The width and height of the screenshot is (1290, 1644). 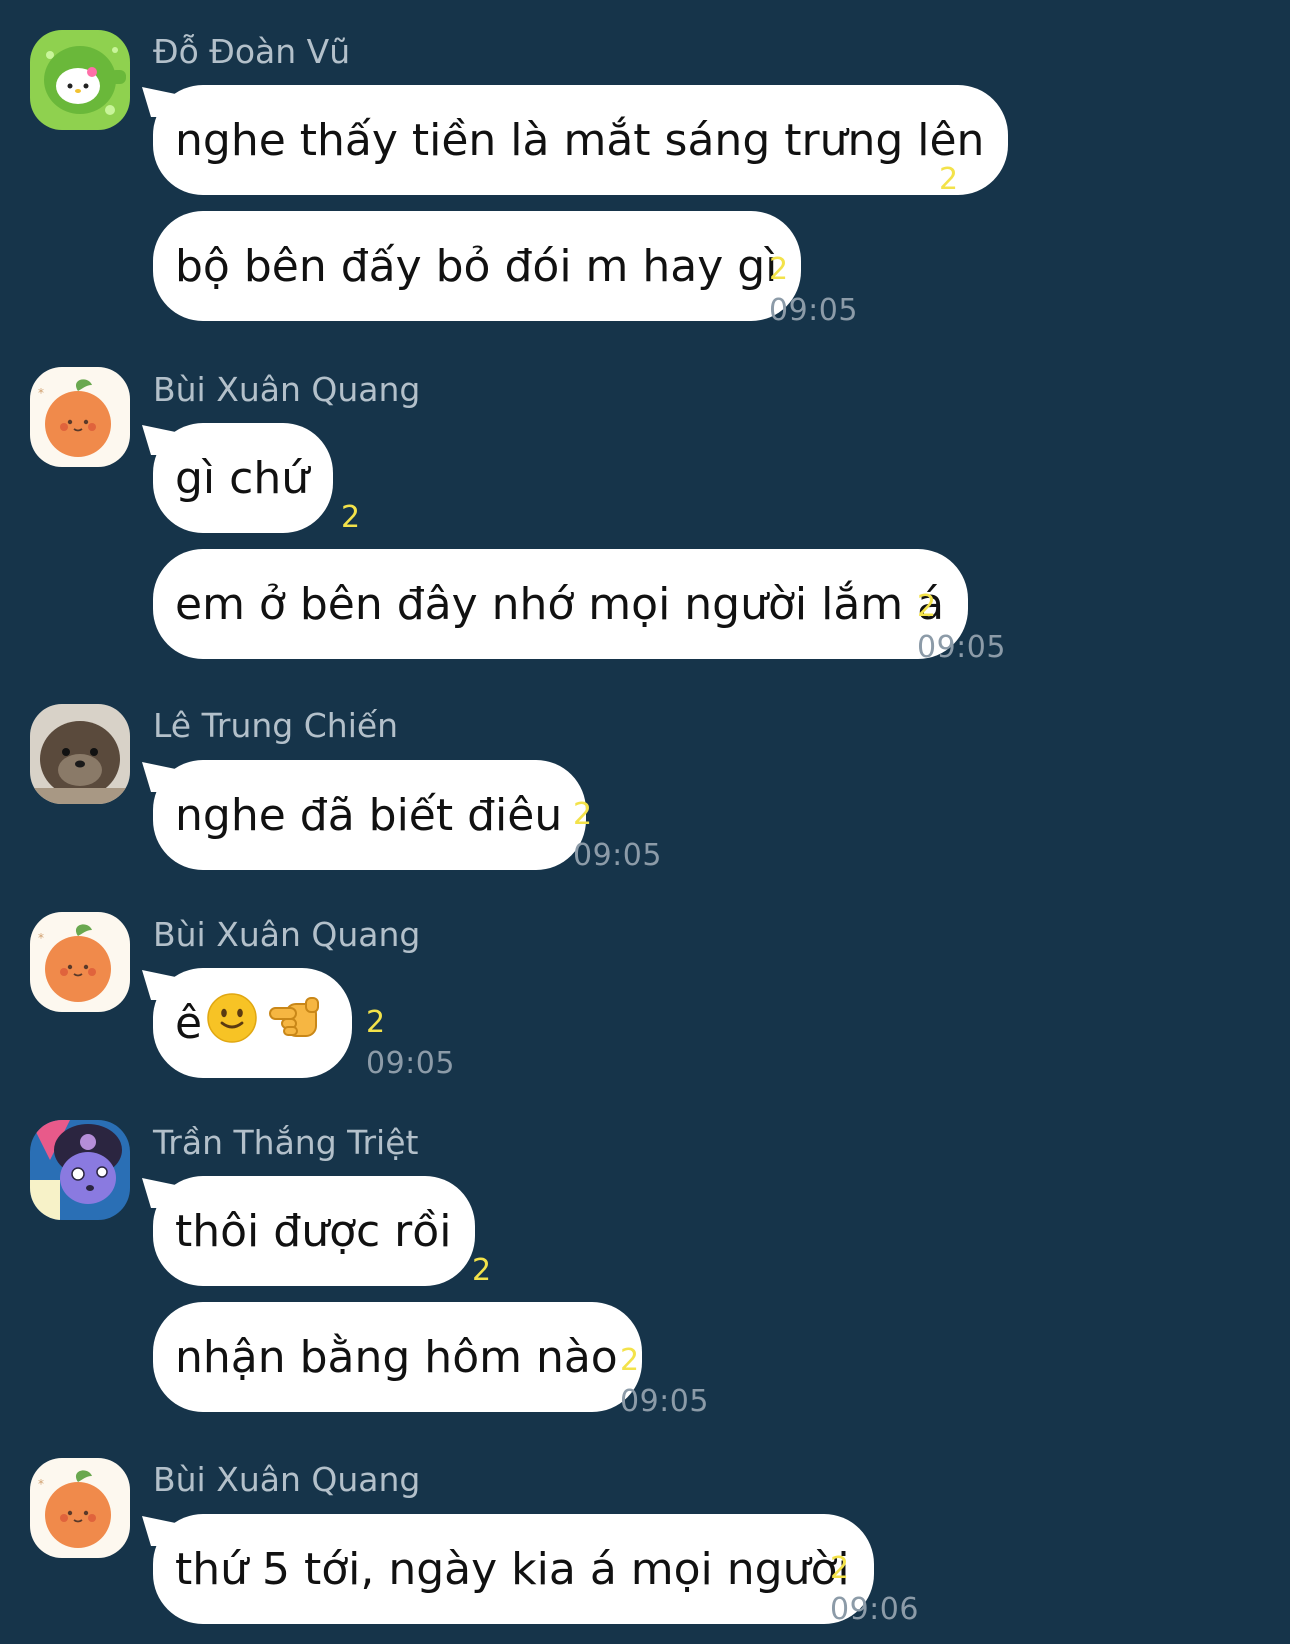 I want to click on message-text: nghe thấy tiền là mắt sáng trưng lên, so click(x=580, y=140).